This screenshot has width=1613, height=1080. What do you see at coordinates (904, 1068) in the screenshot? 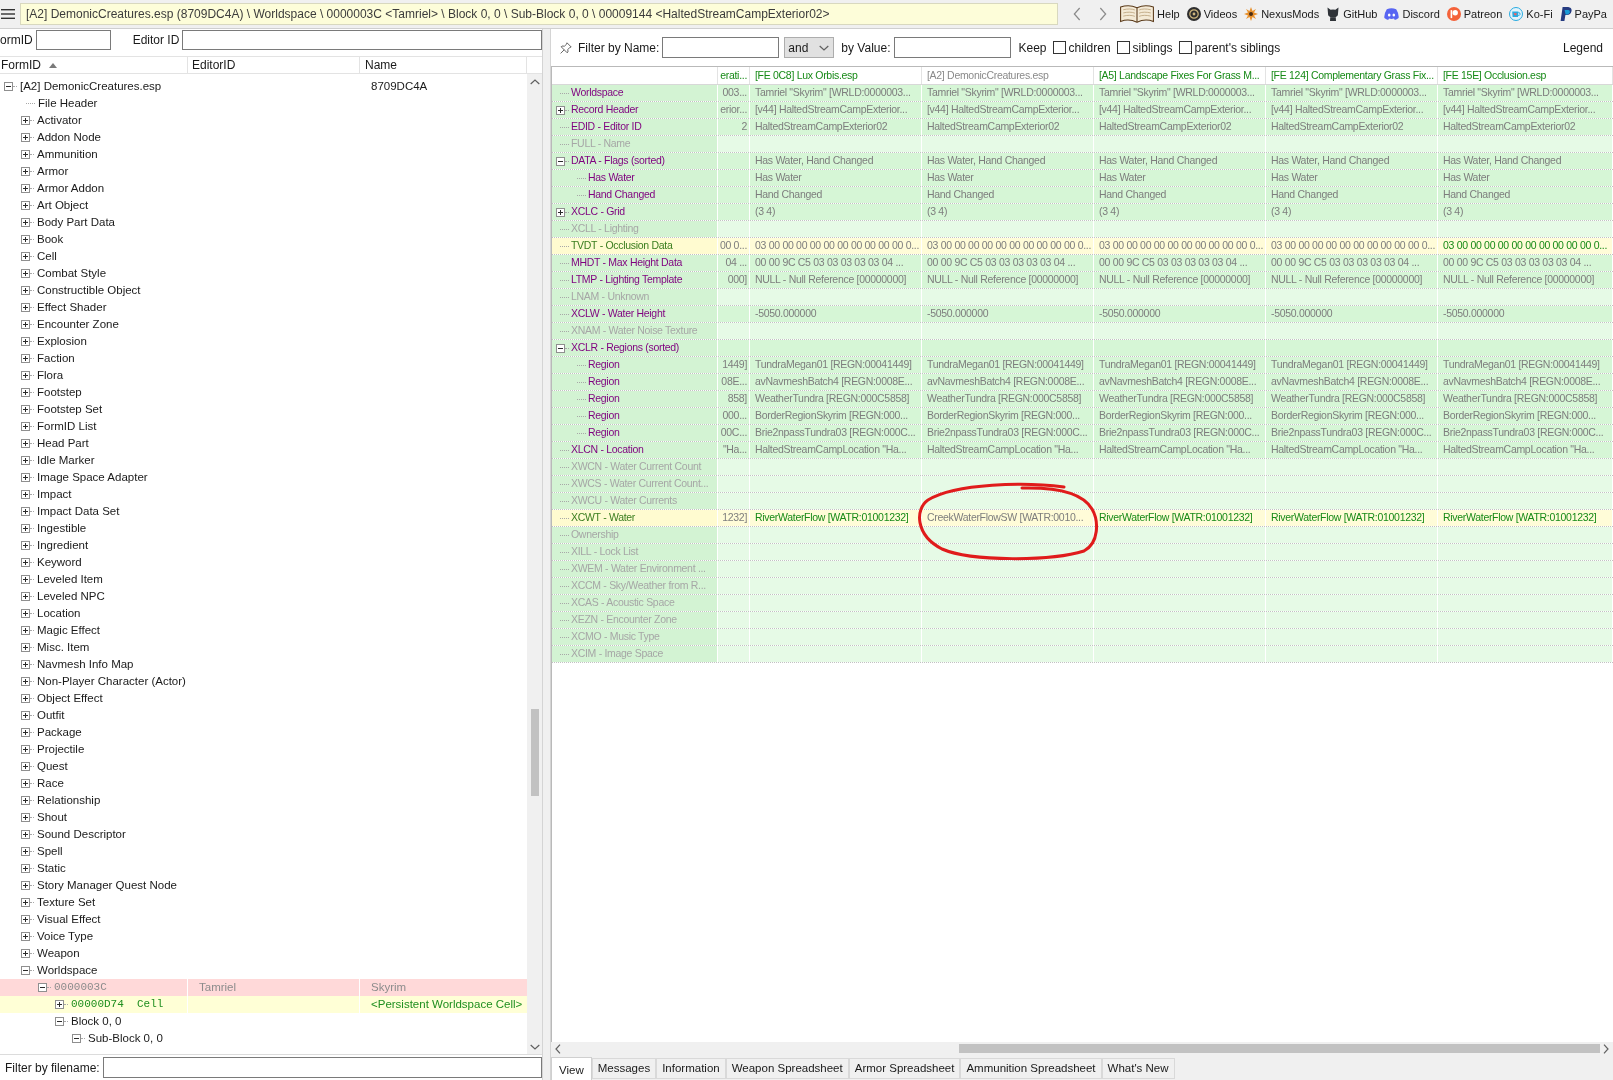
I see `tab: Armor Spreadsheet` at bounding box center [904, 1068].